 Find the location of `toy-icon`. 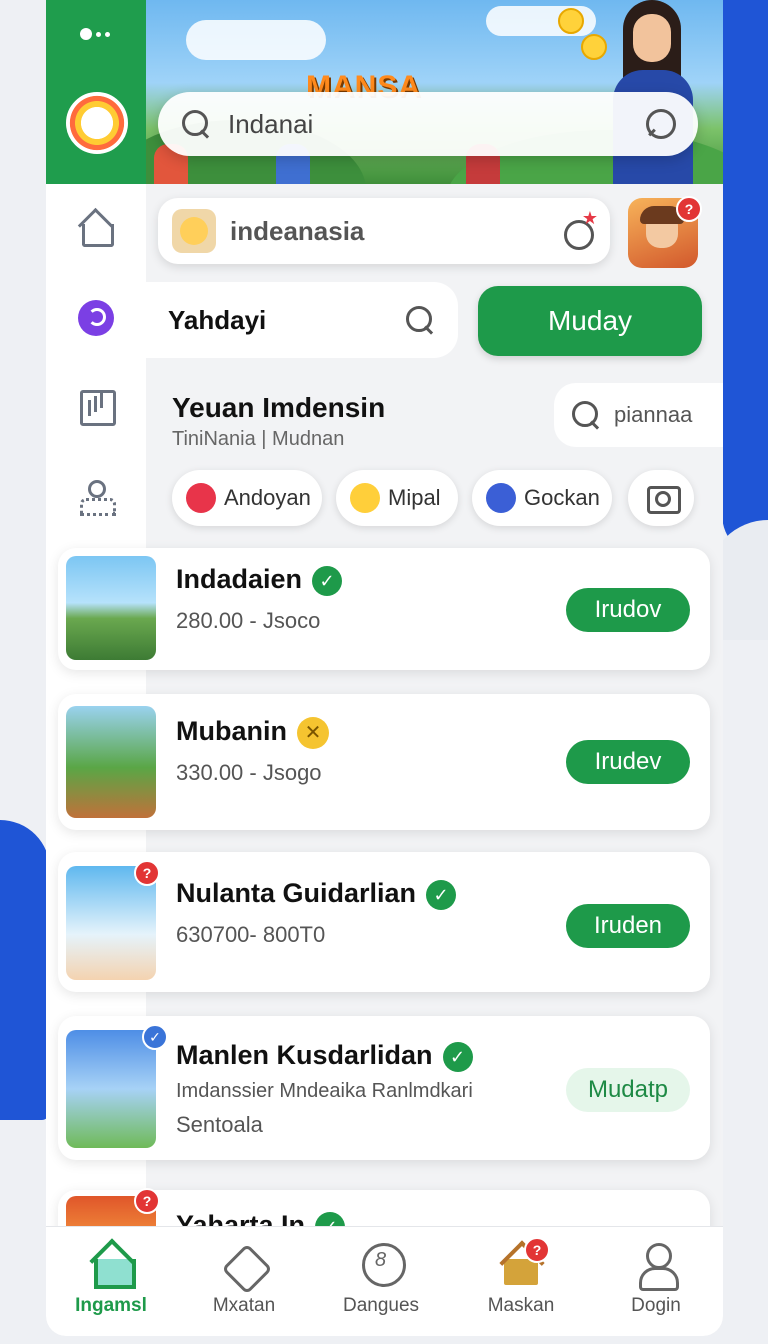

toy-icon is located at coordinates (501, 498).